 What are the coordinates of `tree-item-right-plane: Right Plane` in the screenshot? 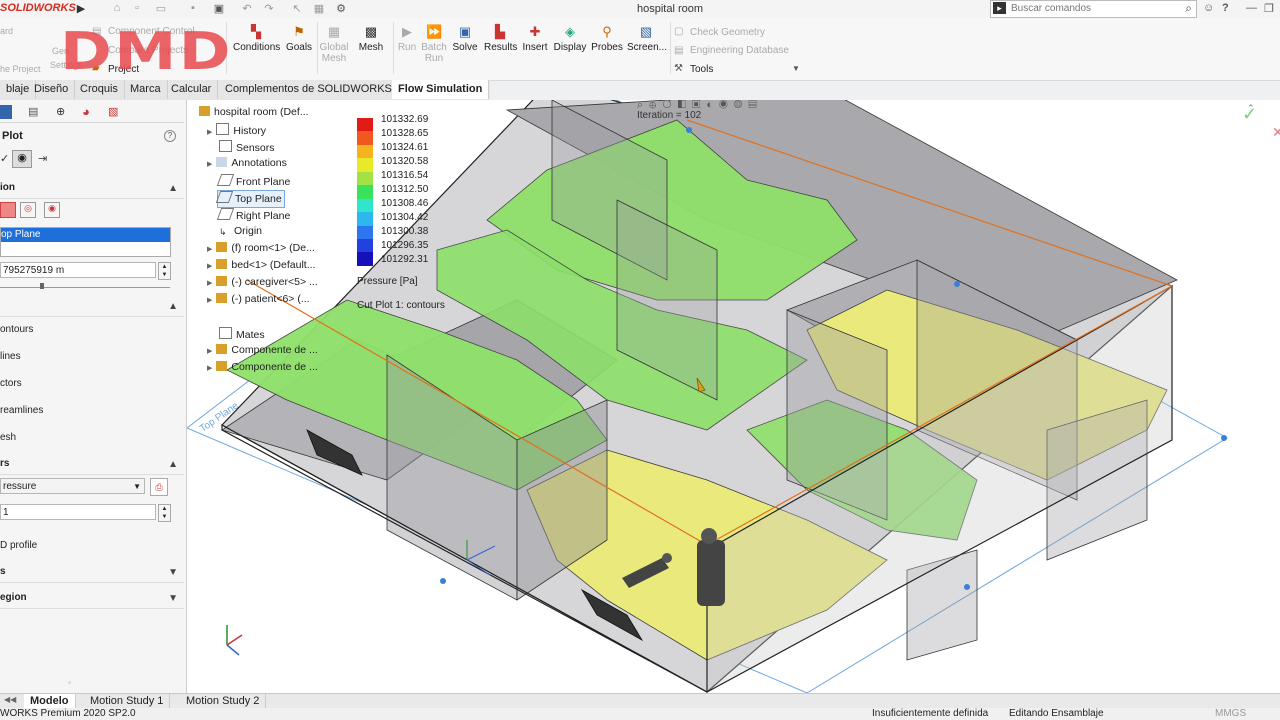 It's located at (253, 216).